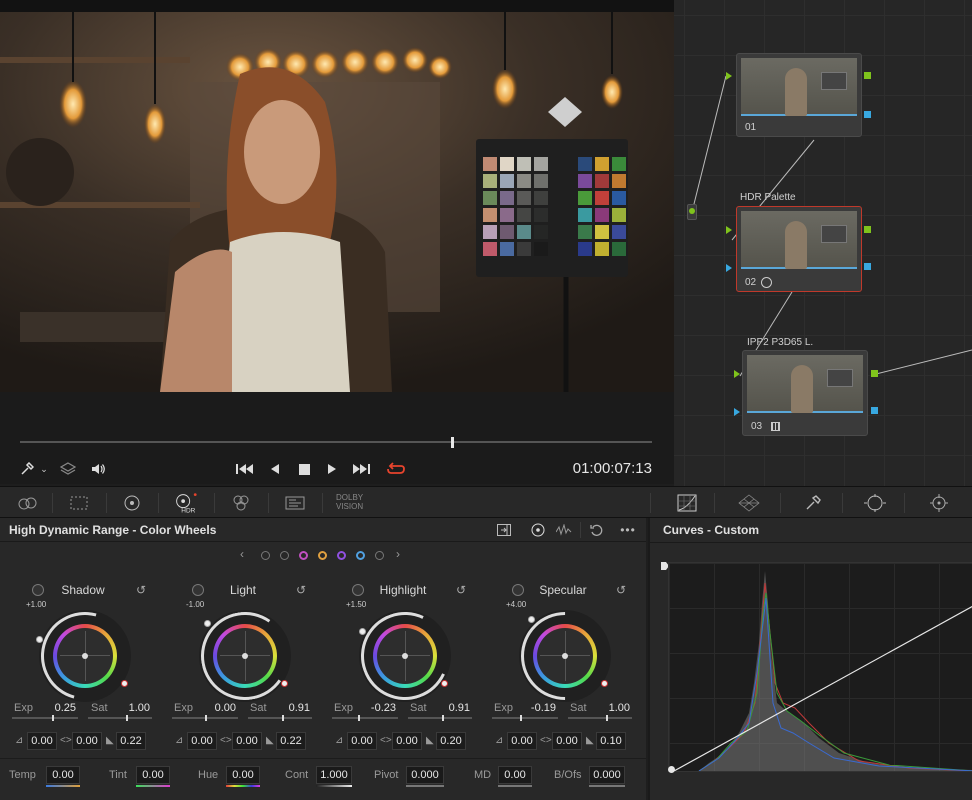 The height and width of the screenshot is (800, 972). I want to click on exp-value: 0.00, so click(218, 708).